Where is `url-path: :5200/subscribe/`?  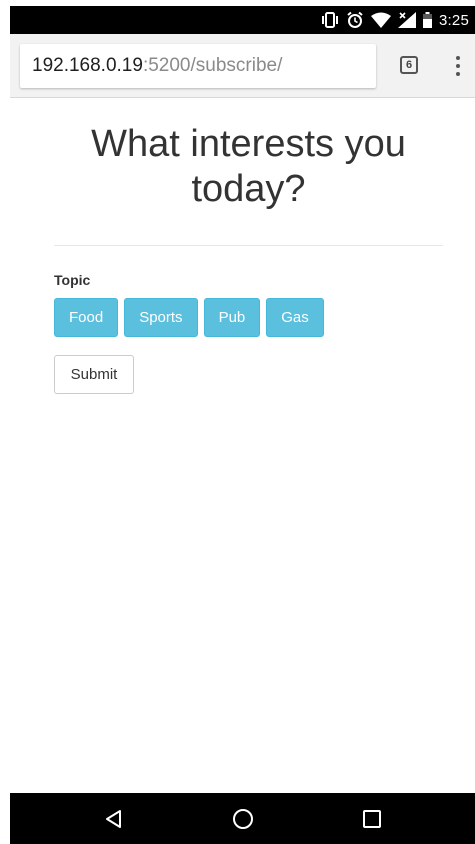 url-path: :5200/subscribe/ is located at coordinates (212, 65).